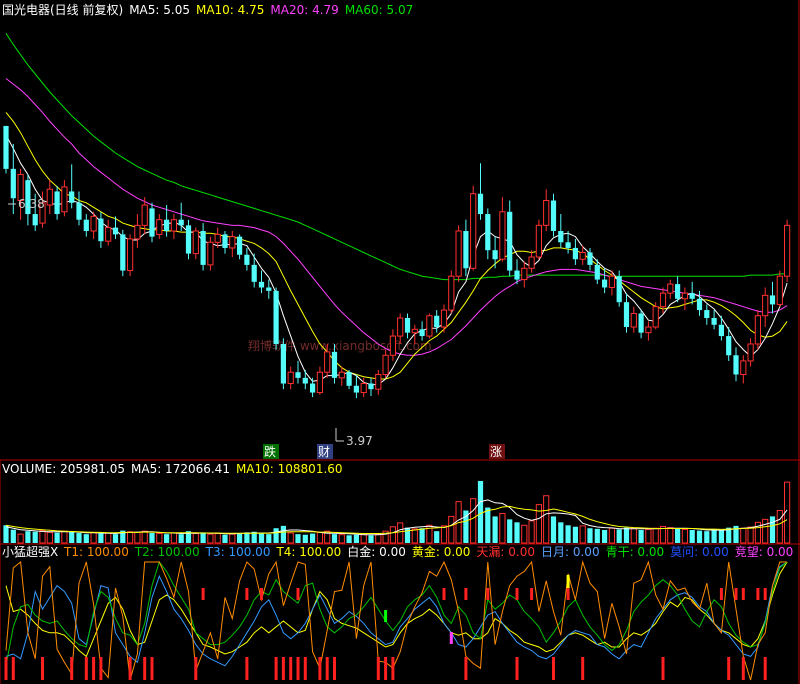 The height and width of the screenshot is (684, 800). I want to click on marker-zhang-text: 涨, so click(496, 451).